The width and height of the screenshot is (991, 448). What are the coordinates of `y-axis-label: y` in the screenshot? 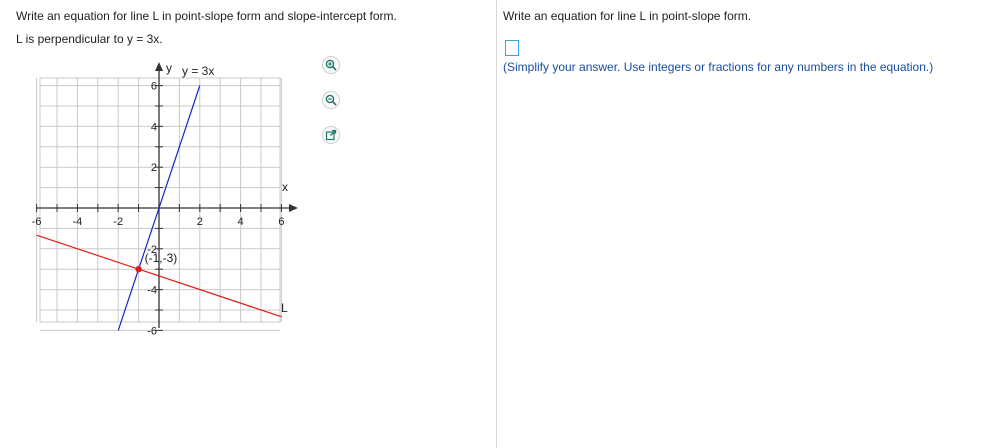 It's located at (169, 68).